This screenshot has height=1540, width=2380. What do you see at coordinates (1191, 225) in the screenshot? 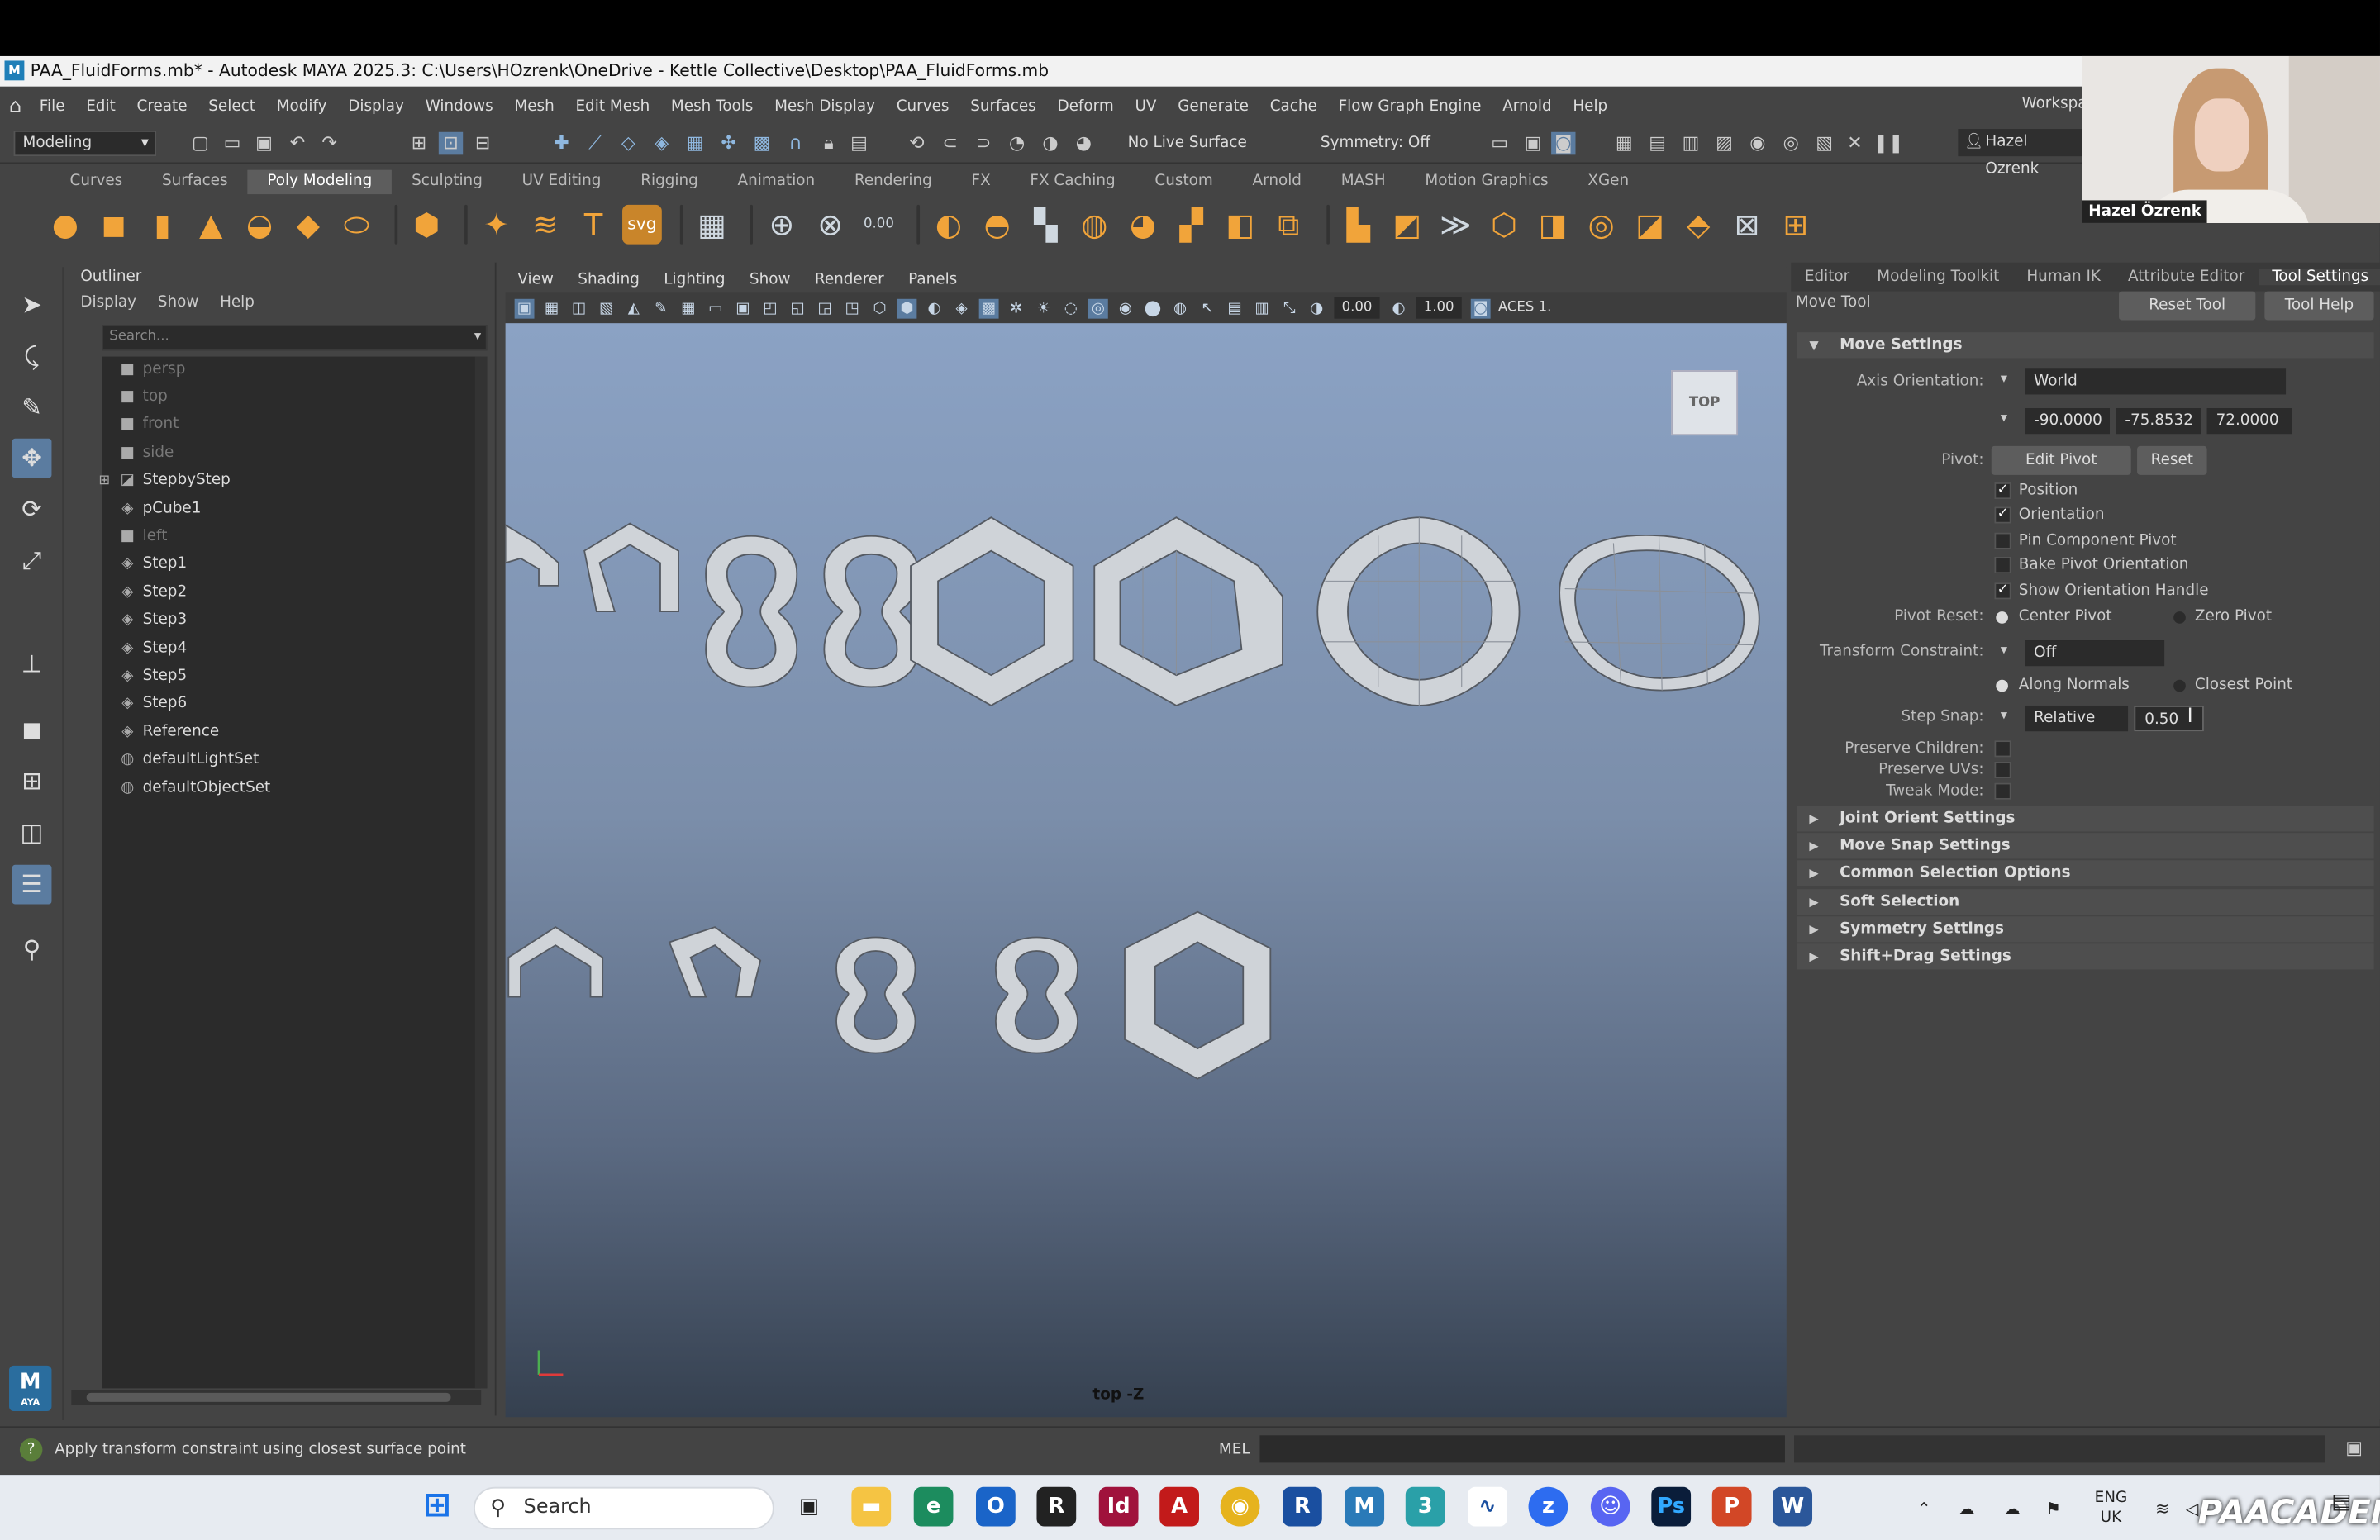
I see `reduce-icon: ▞` at bounding box center [1191, 225].